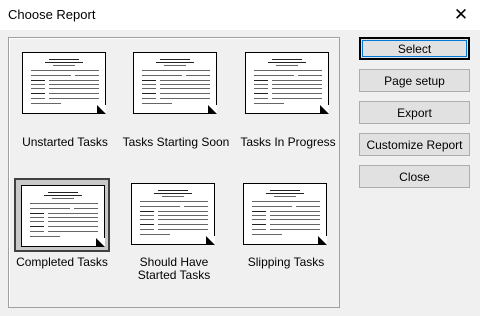 The height and width of the screenshot is (316, 480). I want to click on close-icon: ✕, so click(461, 15).